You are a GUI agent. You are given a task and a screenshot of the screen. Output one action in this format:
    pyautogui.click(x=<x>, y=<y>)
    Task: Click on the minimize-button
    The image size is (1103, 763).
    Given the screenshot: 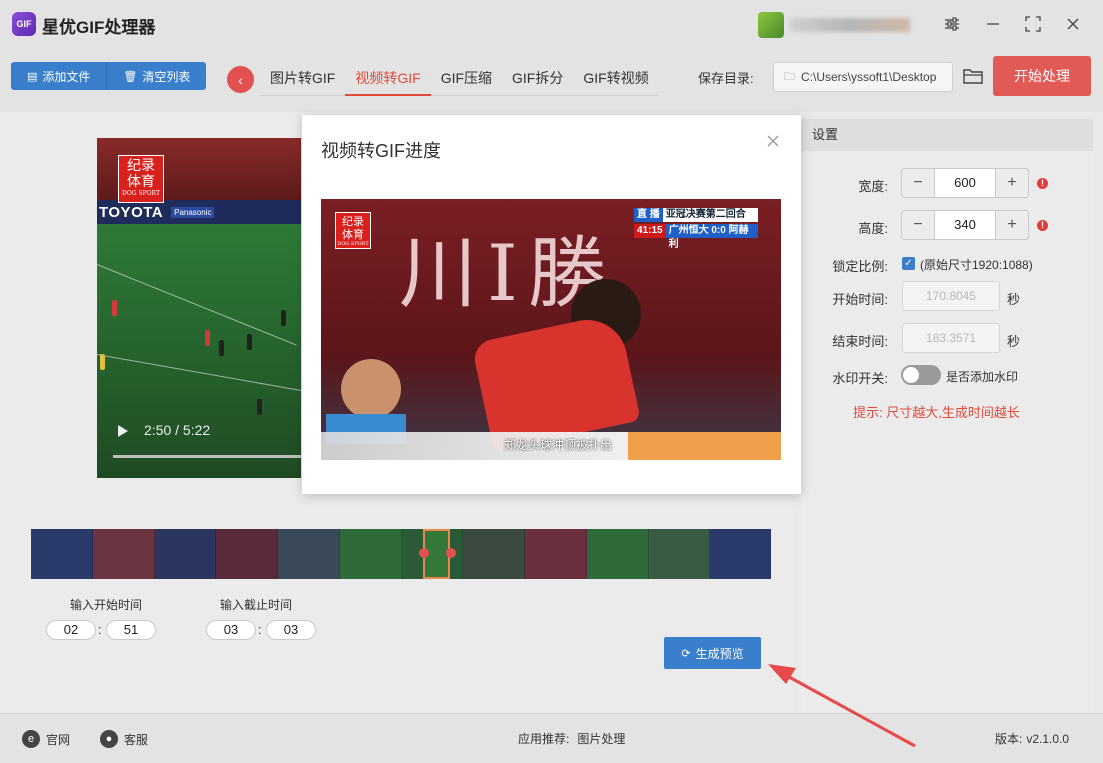 What is the action you would take?
    pyautogui.click(x=993, y=24)
    